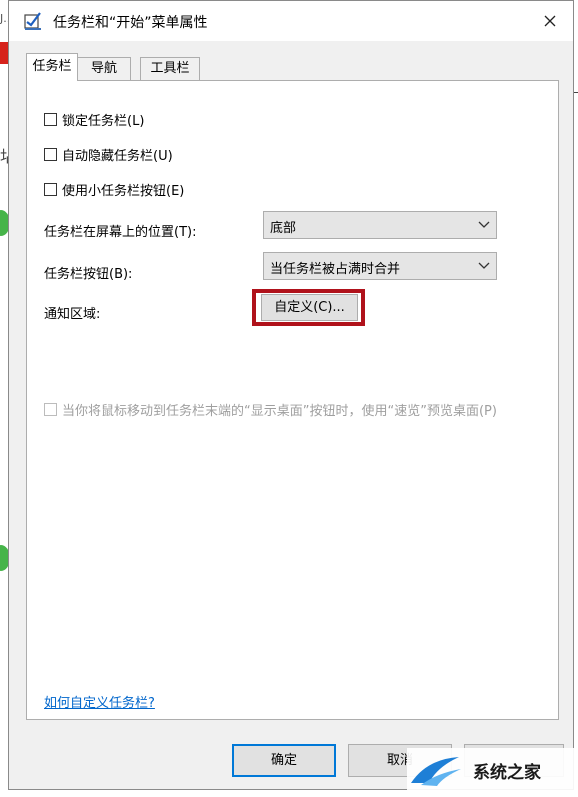 This screenshot has width=578, height=797. Describe the element at coordinates (291, 21) in the screenshot. I see `title-bar: 任务栏和“开始”菜单属性` at that location.